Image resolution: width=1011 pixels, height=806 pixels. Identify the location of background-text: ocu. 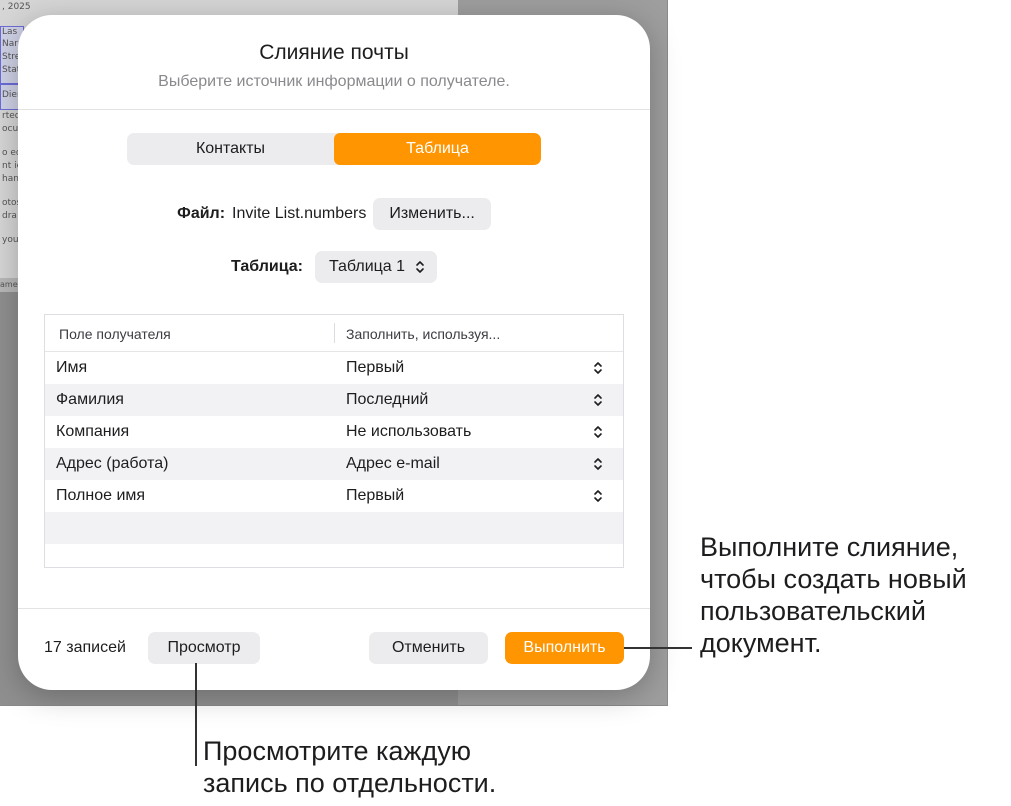
(10, 129).